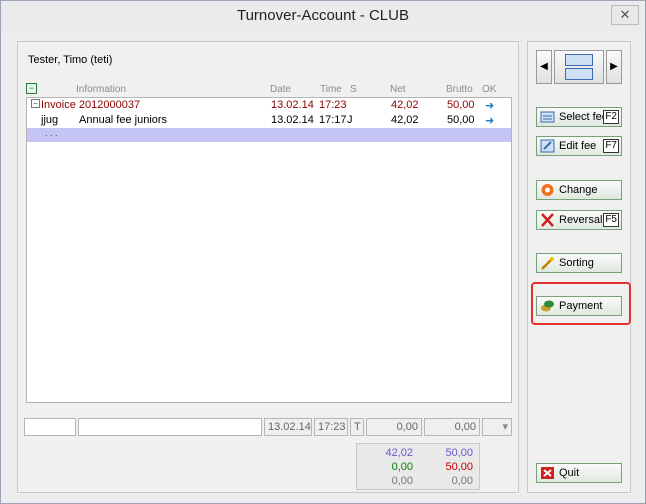 The height and width of the screenshot is (504, 646). I want to click on row-info: . . ., so click(51, 133).